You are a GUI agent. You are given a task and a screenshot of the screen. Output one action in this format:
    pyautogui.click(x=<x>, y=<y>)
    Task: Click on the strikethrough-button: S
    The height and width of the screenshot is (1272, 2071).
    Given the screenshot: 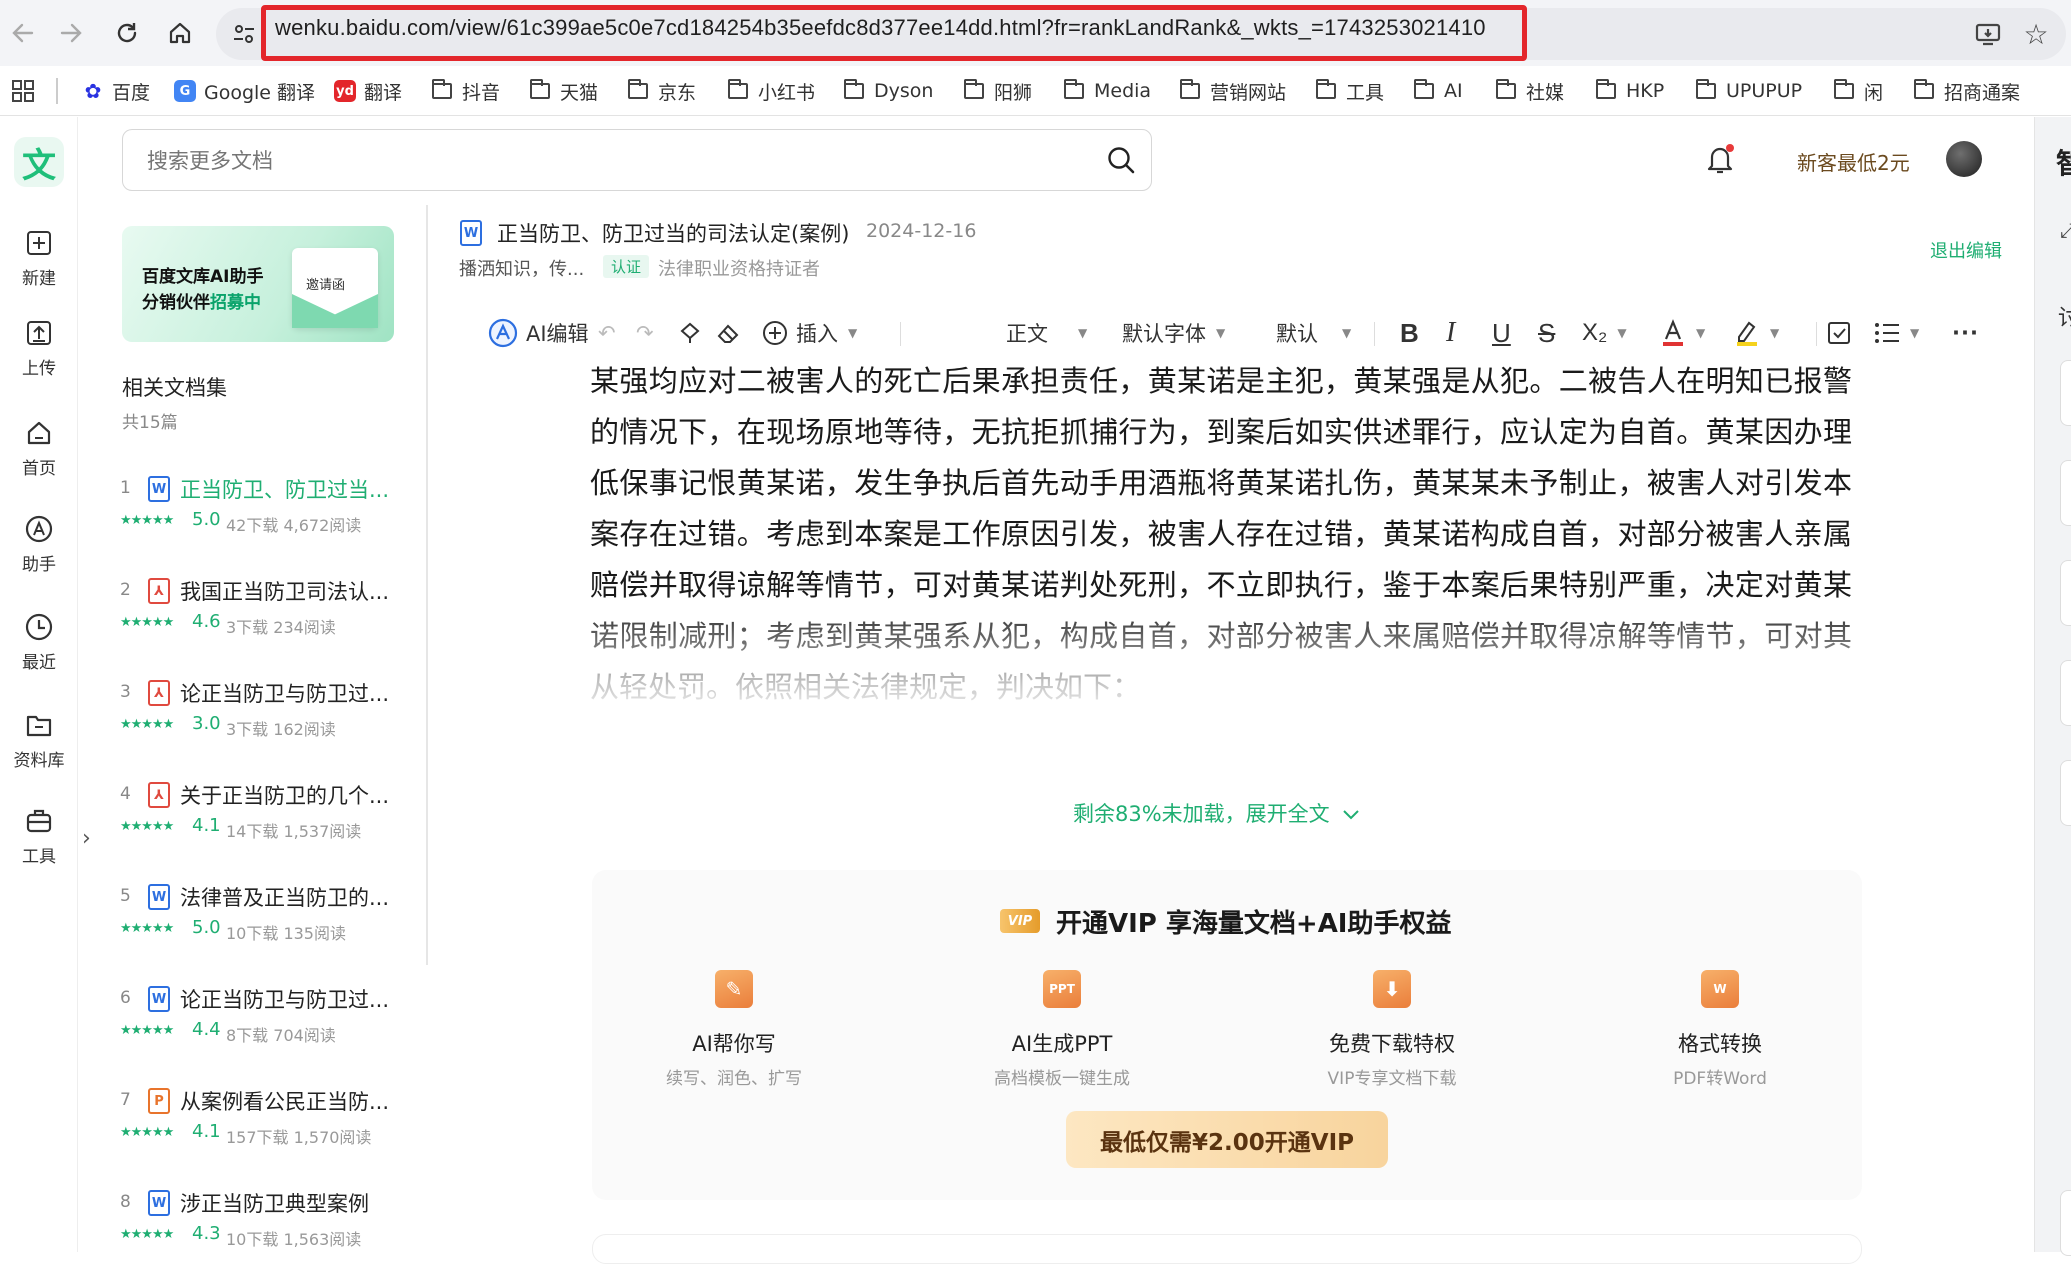 What is the action you would take?
    pyautogui.click(x=1546, y=333)
    